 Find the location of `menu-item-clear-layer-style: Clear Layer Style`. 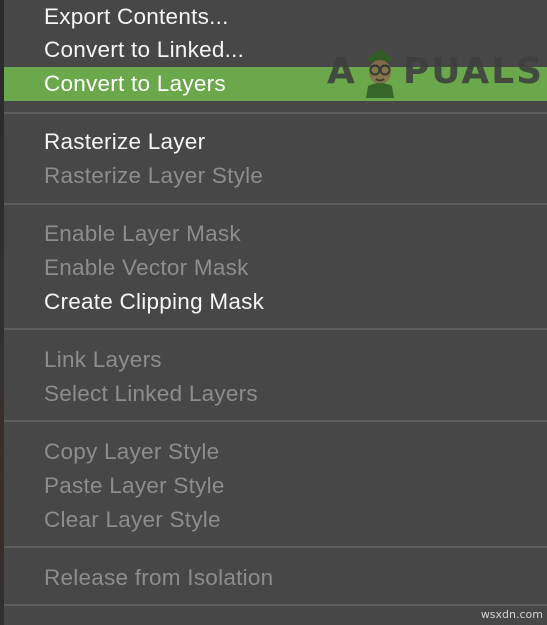

menu-item-clear-layer-style: Clear Layer Style is located at coordinates (132, 519).